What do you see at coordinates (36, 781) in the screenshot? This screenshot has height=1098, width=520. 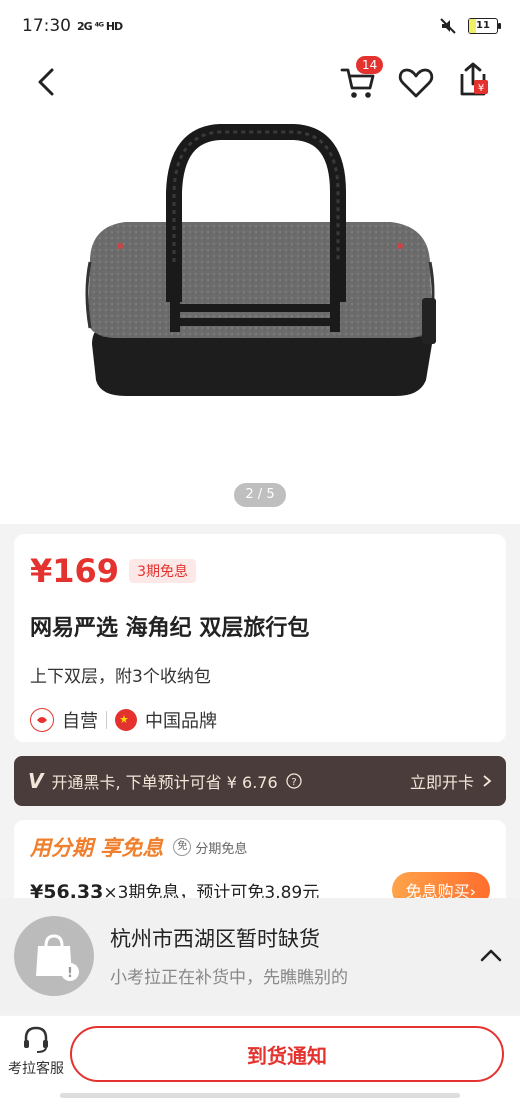 I see `v-badge-icon: V` at bounding box center [36, 781].